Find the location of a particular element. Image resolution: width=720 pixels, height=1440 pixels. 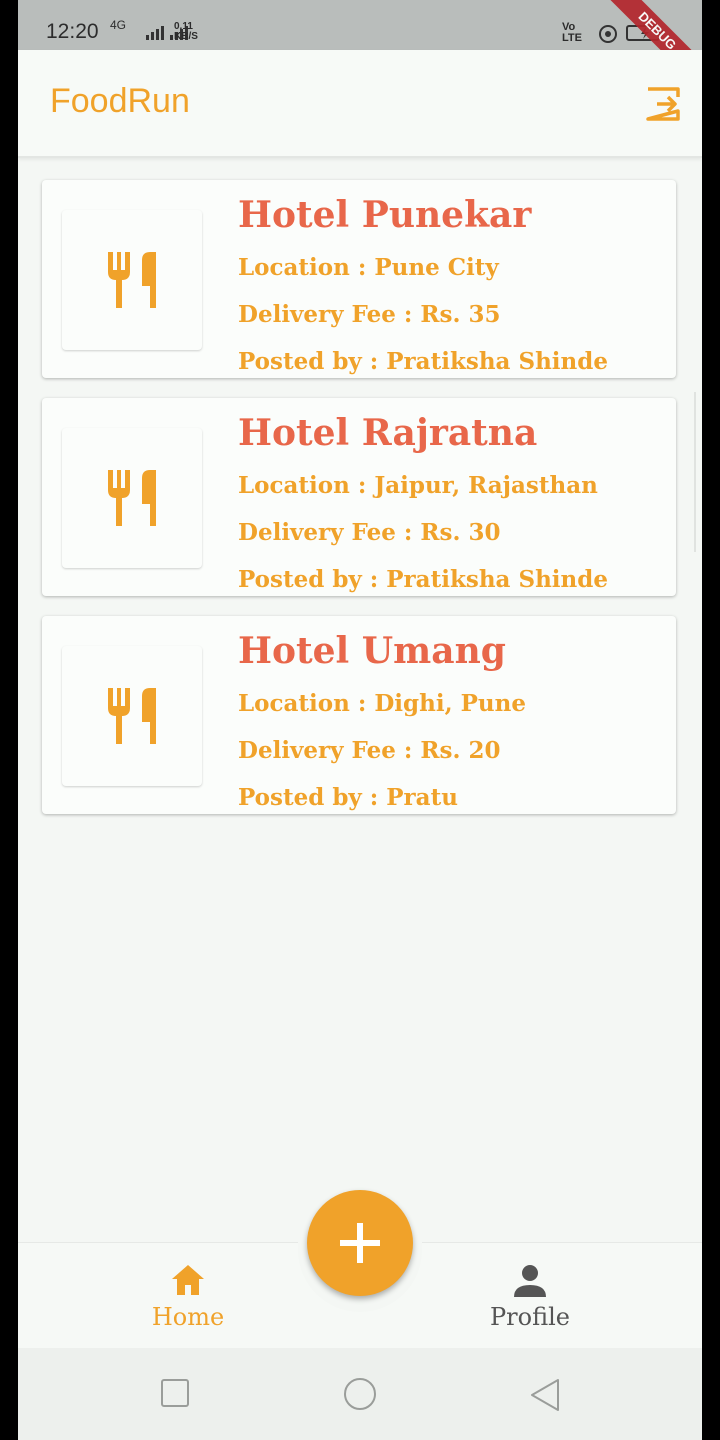

app-title: FoodRun is located at coordinates (120, 101).